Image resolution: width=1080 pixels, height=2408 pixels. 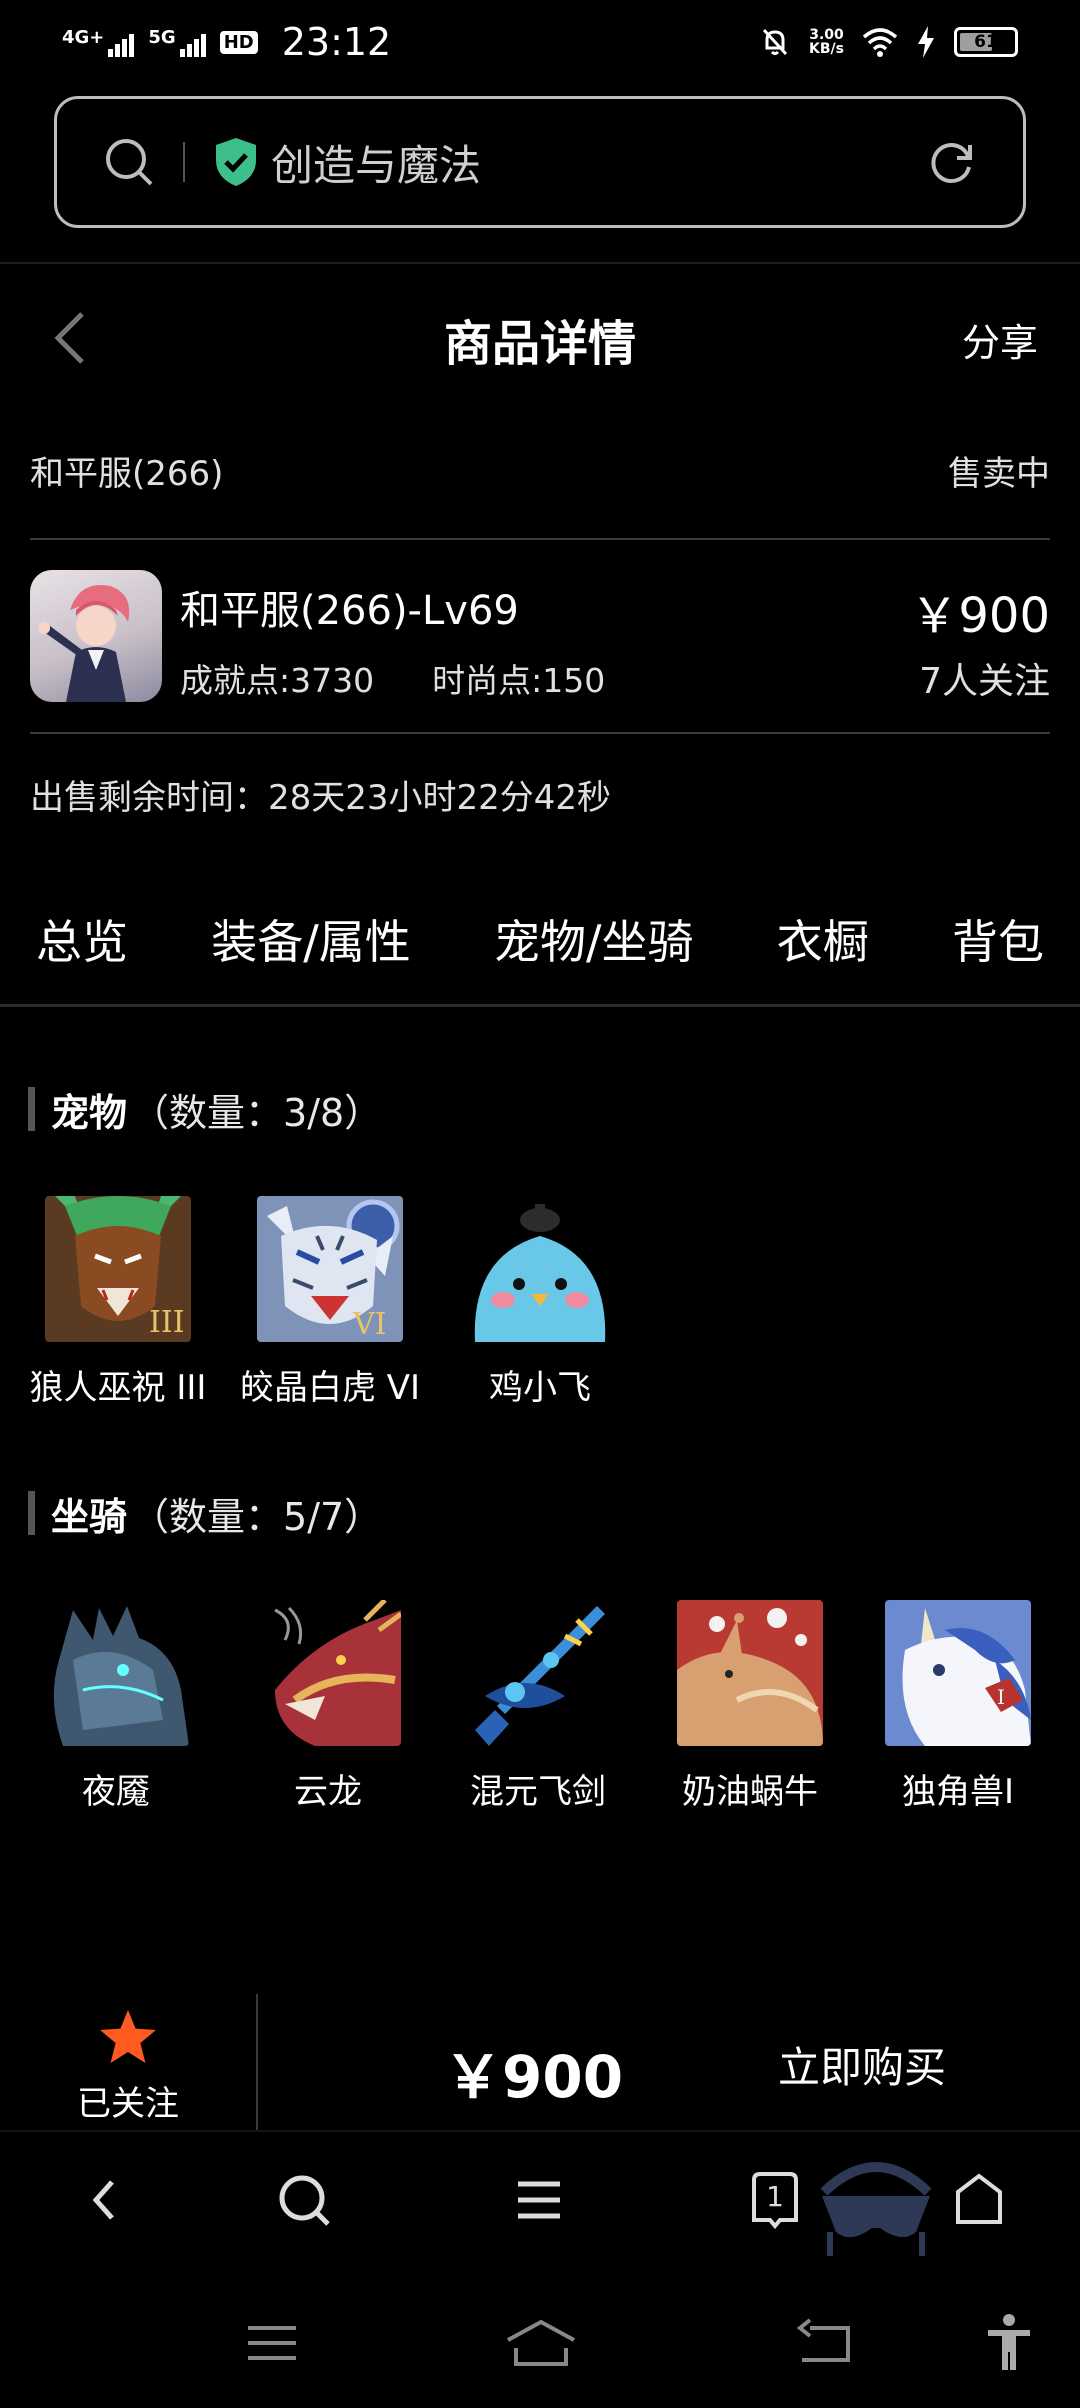 I want to click on section-name: 宠物, so click(x=89, y=1112).